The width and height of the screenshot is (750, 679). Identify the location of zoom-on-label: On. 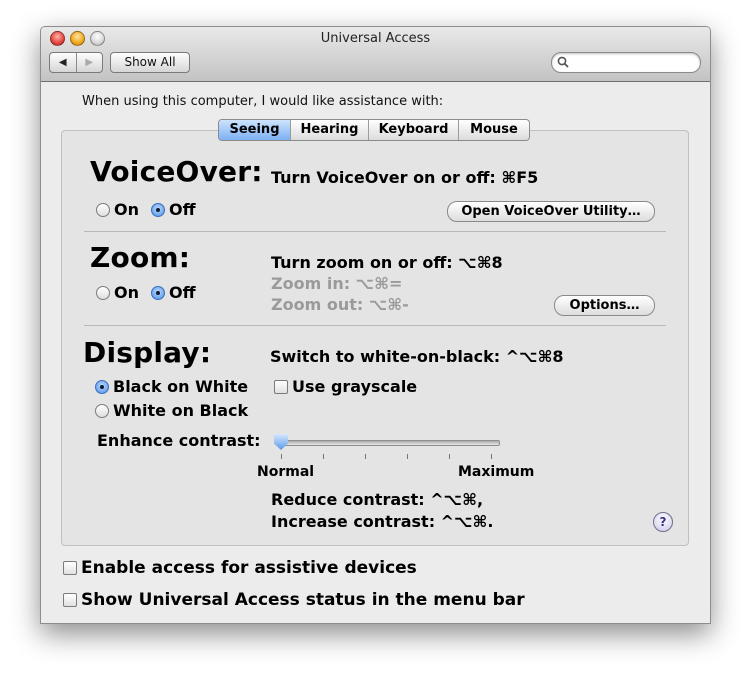
(126, 292).